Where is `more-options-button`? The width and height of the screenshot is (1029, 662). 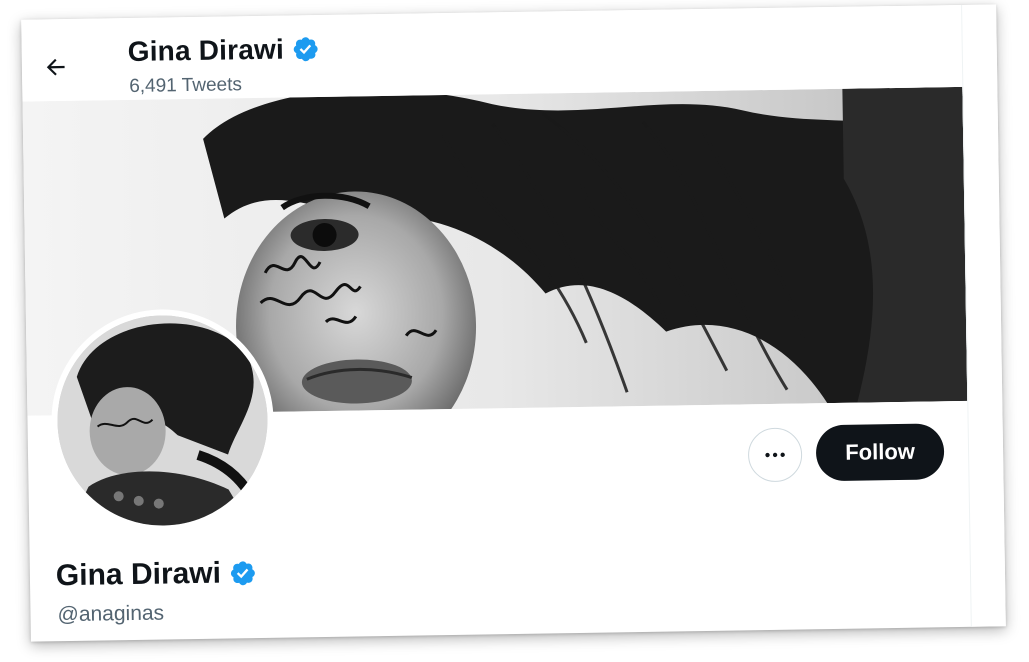 more-options-button is located at coordinates (775, 455).